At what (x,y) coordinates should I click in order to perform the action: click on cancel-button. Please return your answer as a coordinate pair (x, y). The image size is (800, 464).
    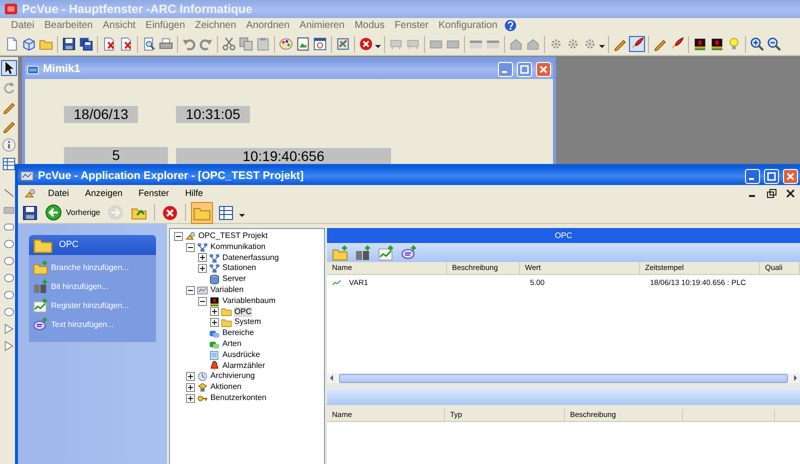
    Looking at the image, I should click on (366, 44).